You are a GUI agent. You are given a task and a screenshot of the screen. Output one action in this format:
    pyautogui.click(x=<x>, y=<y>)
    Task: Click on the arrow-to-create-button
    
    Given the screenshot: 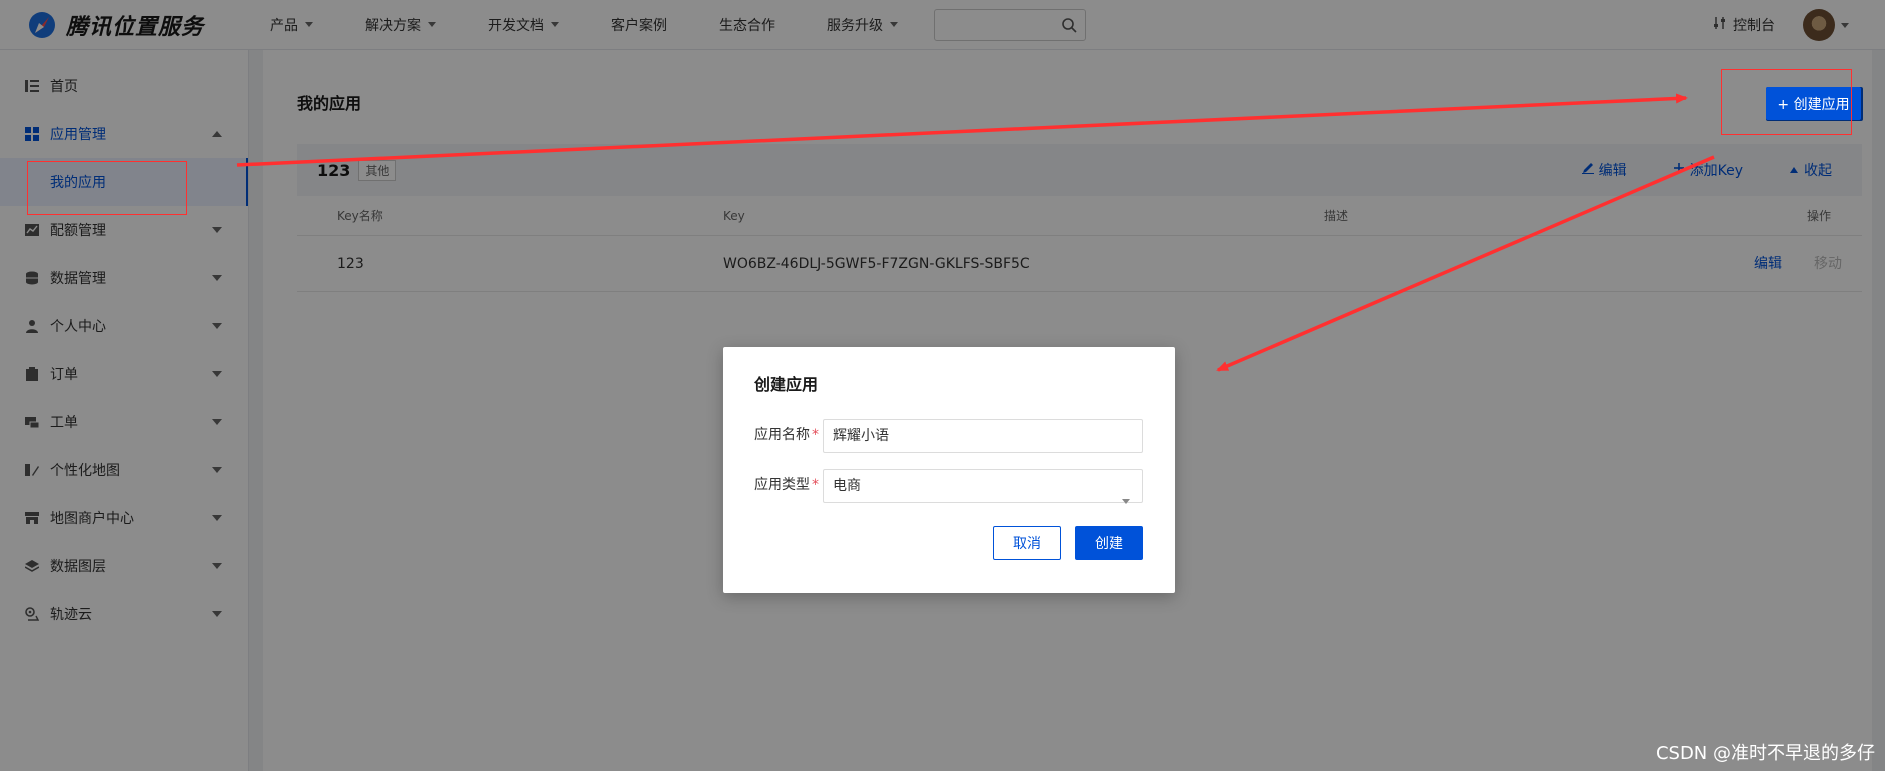 What is the action you would take?
    pyautogui.click(x=962, y=130)
    